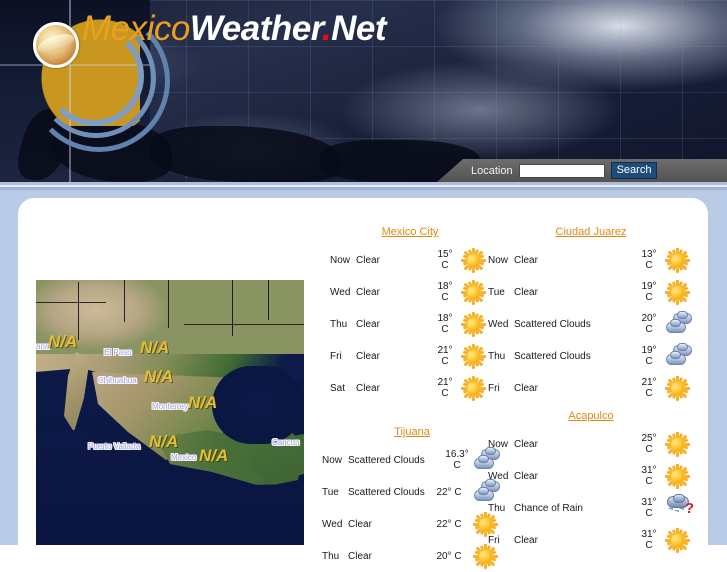 The width and height of the screenshot is (727, 572). I want to click on forecast-row: Thu Clear 18° C, so click(410, 324).